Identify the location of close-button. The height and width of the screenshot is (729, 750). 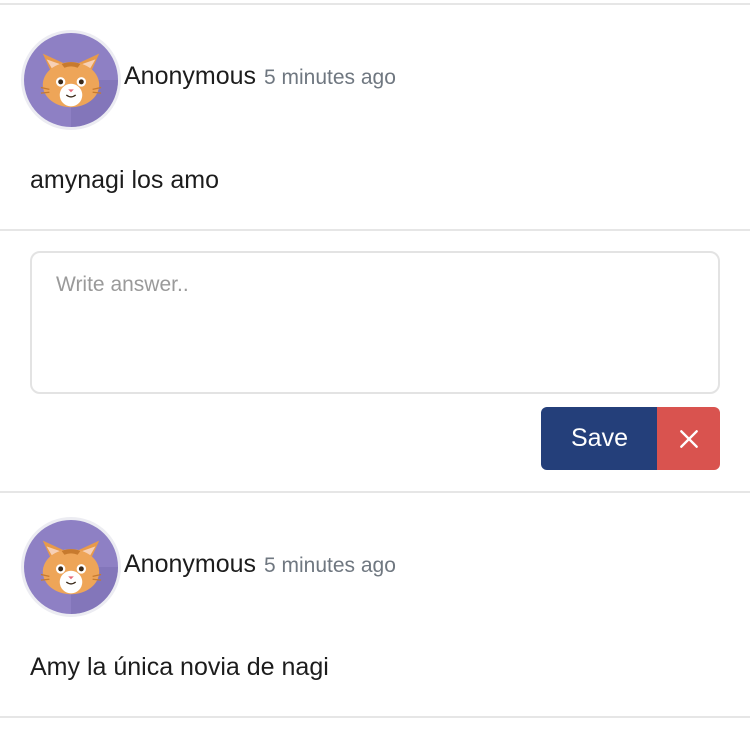
(688, 438).